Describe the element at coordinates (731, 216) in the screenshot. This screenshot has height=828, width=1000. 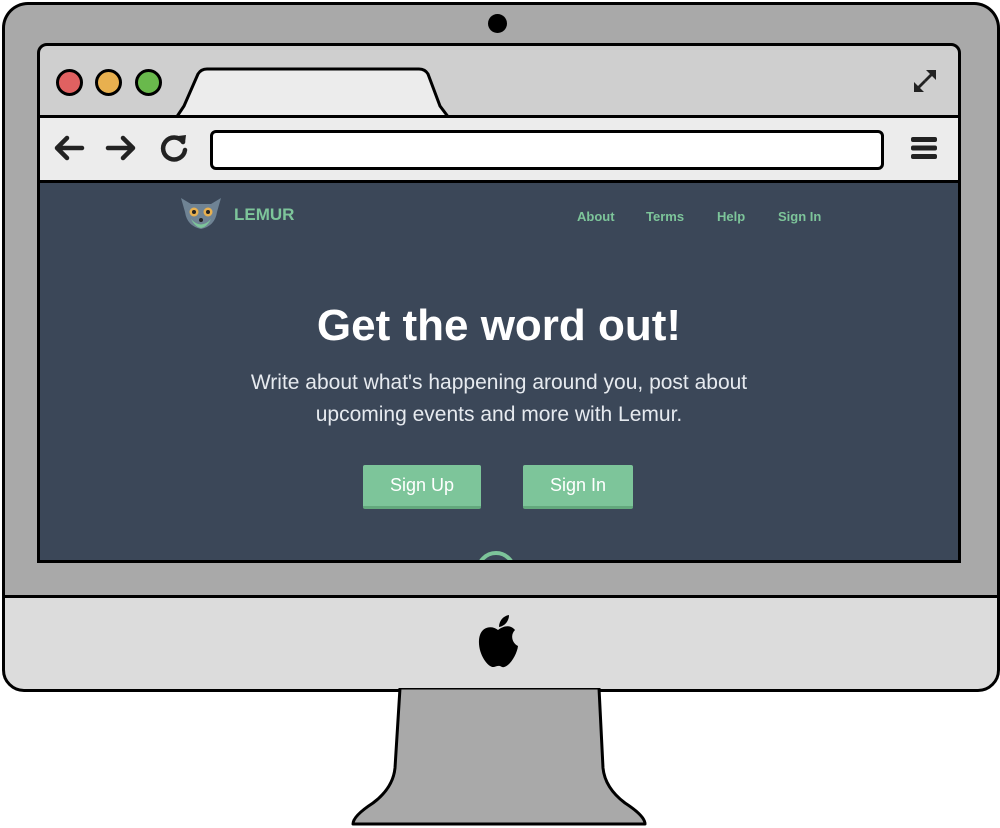
I see `nav-link-help: Help` at that location.